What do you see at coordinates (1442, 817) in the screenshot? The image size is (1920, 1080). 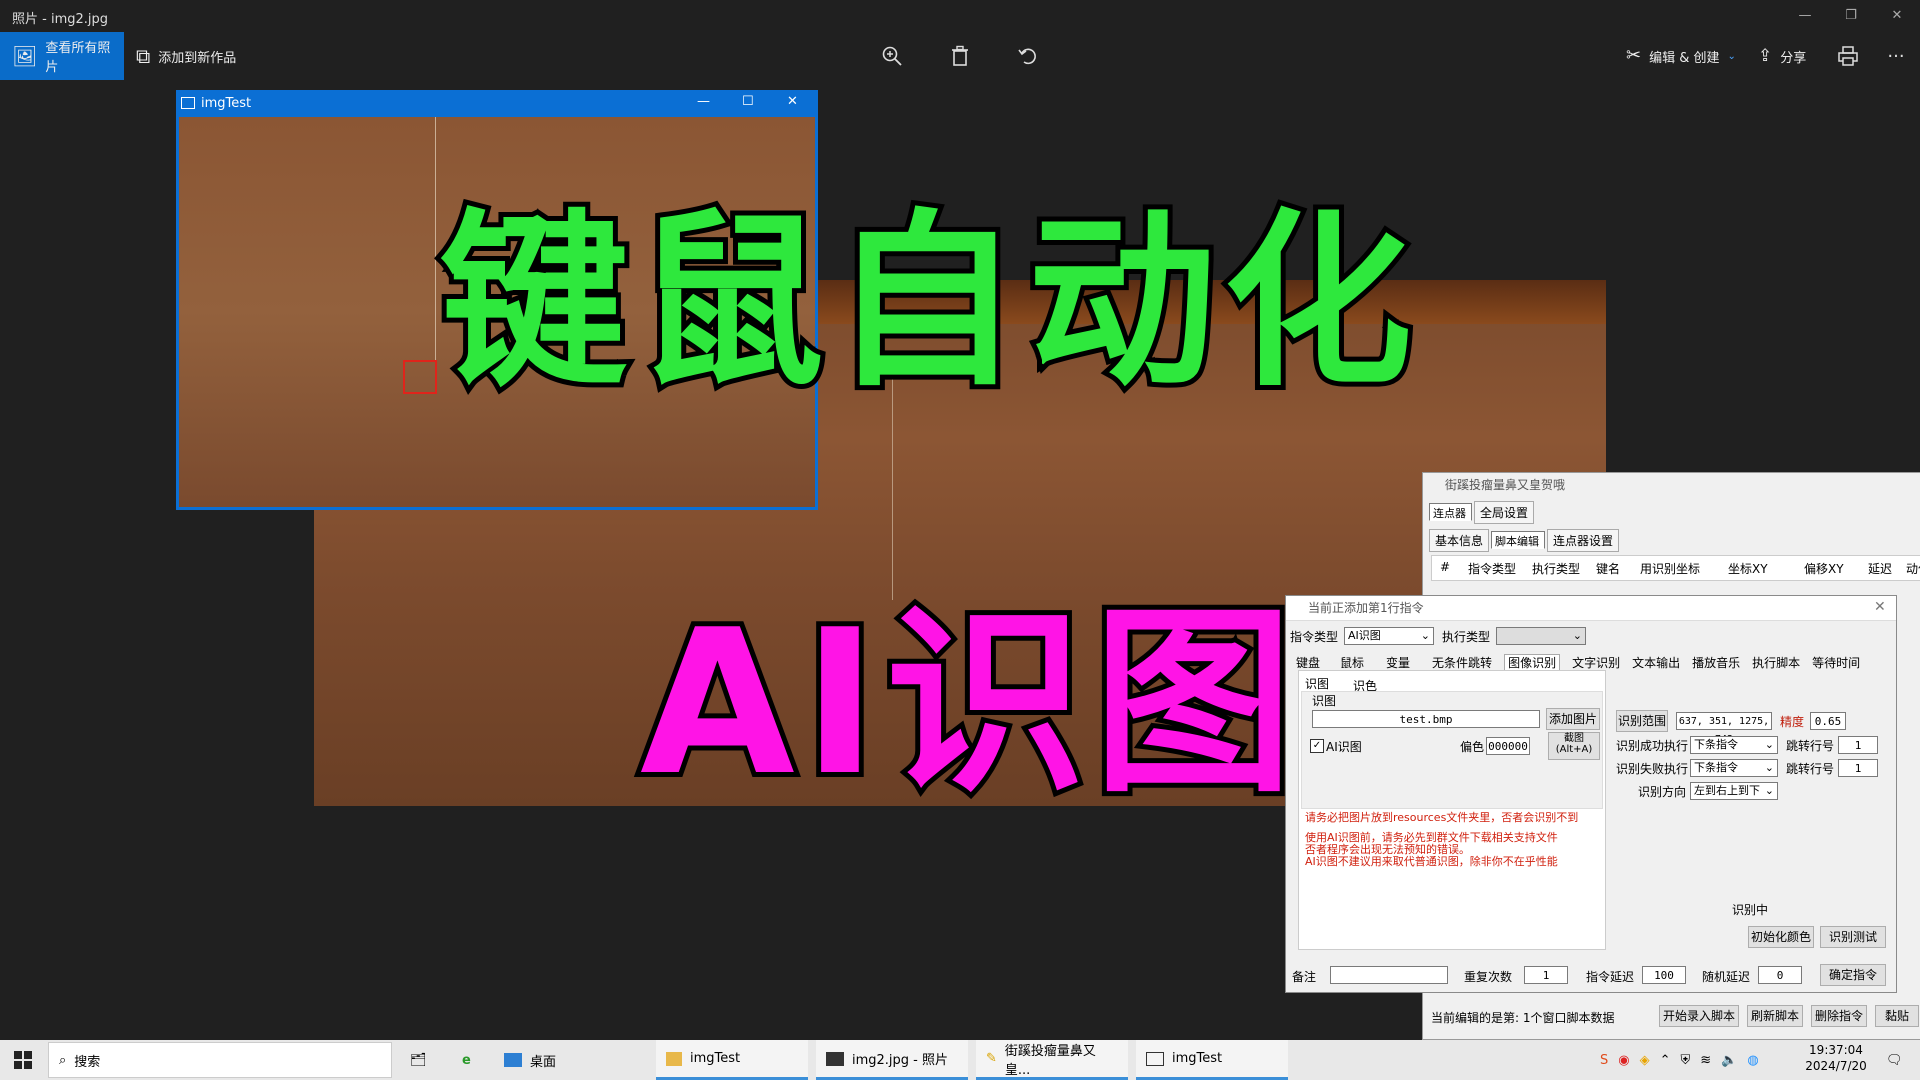 I see `warning-resources: 请务必把图片放到resources文件夹里，否者会识别不到` at bounding box center [1442, 817].